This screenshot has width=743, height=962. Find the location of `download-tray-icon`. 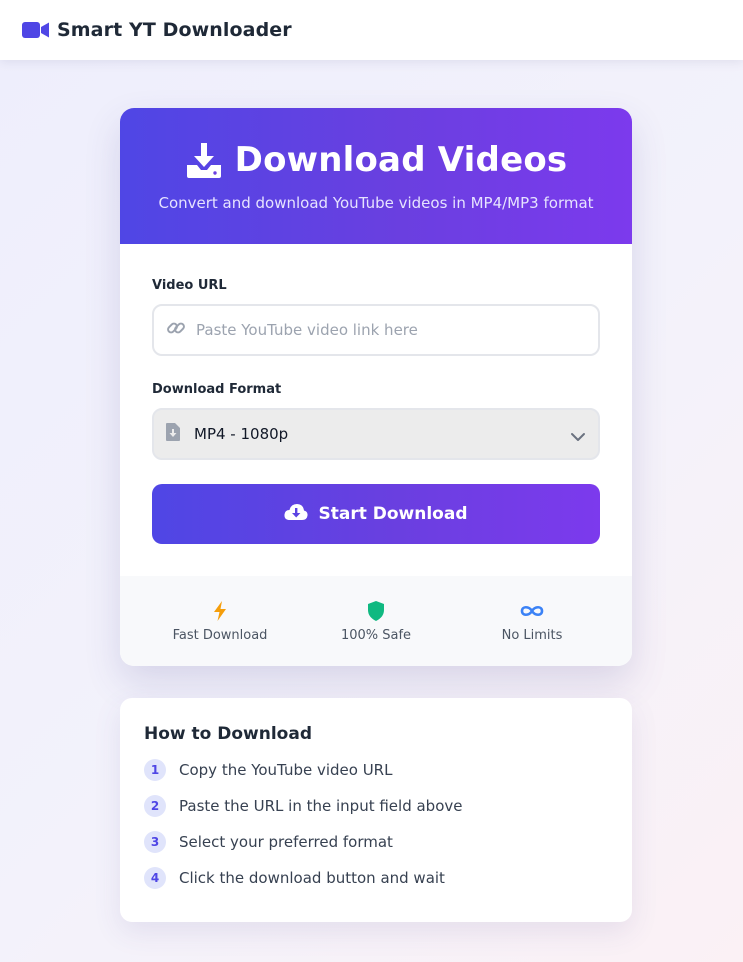

download-tray-icon is located at coordinates (204, 160).